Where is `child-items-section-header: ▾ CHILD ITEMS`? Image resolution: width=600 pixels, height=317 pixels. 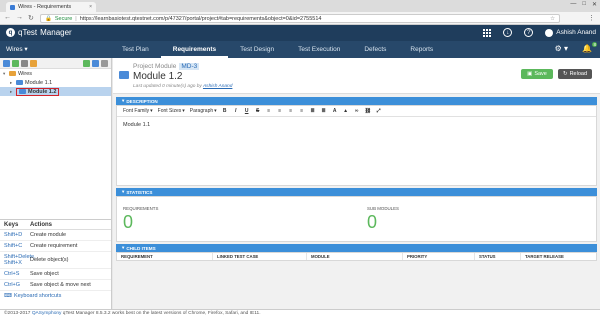
child-items-section-header: ▾ CHILD ITEMS is located at coordinates (356, 248).